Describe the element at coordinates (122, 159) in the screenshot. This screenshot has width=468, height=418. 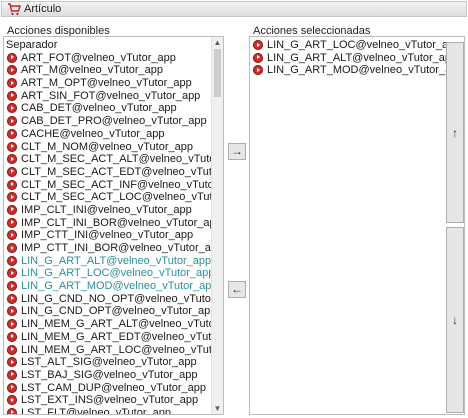
I see `list-item-label: CLT_M_SEC_ACT_ALT@velneo_vTutor_app` at that location.